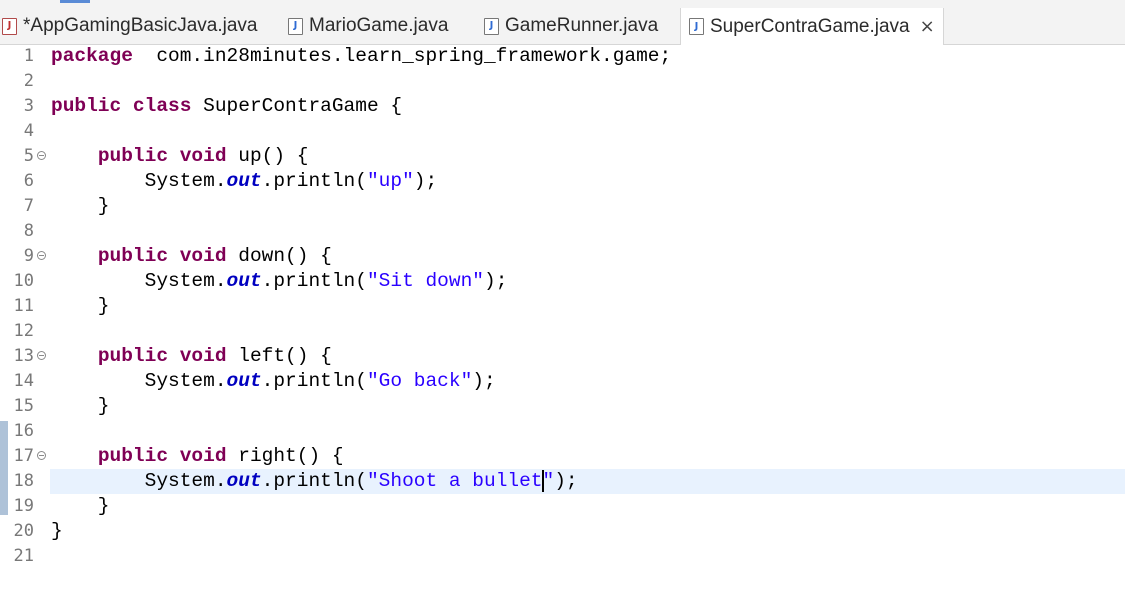 The height and width of the screenshot is (600, 1125). What do you see at coordinates (562, 556) in the screenshot?
I see `code-line: 21` at bounding box center [562, 556].